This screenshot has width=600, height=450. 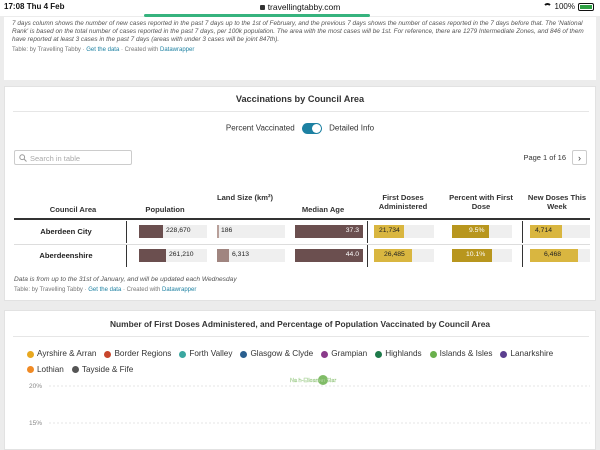 I want to click on new-doses-cell: 4,714, so click(x=560, y=231).